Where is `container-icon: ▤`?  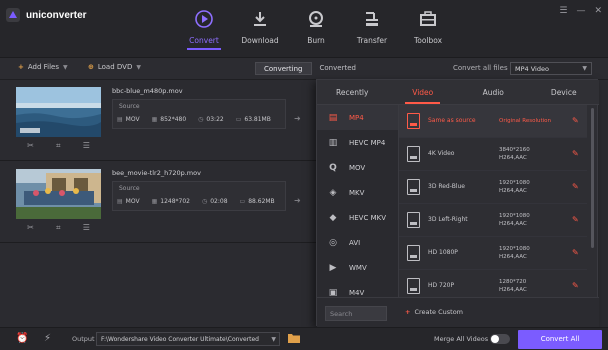
container-icon: ▤ is located at coordinates (120, 201).